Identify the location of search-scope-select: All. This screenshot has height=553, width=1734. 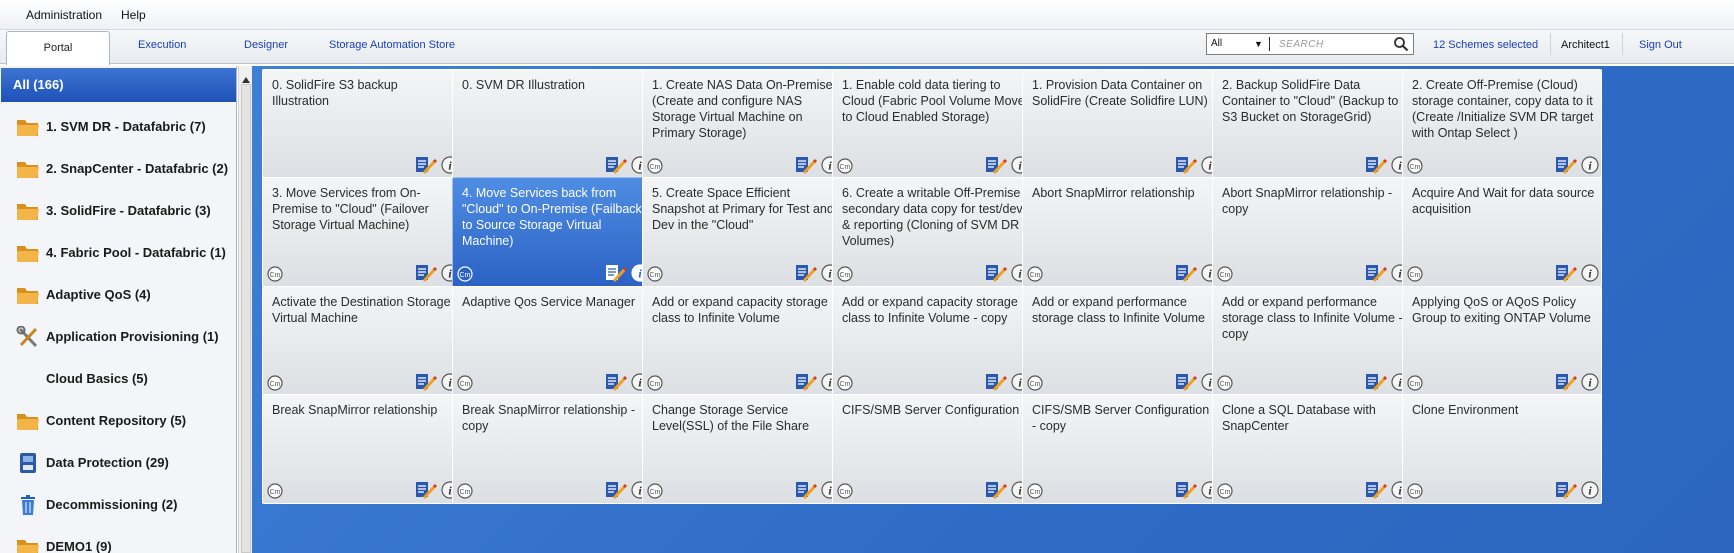
(1216, 43).